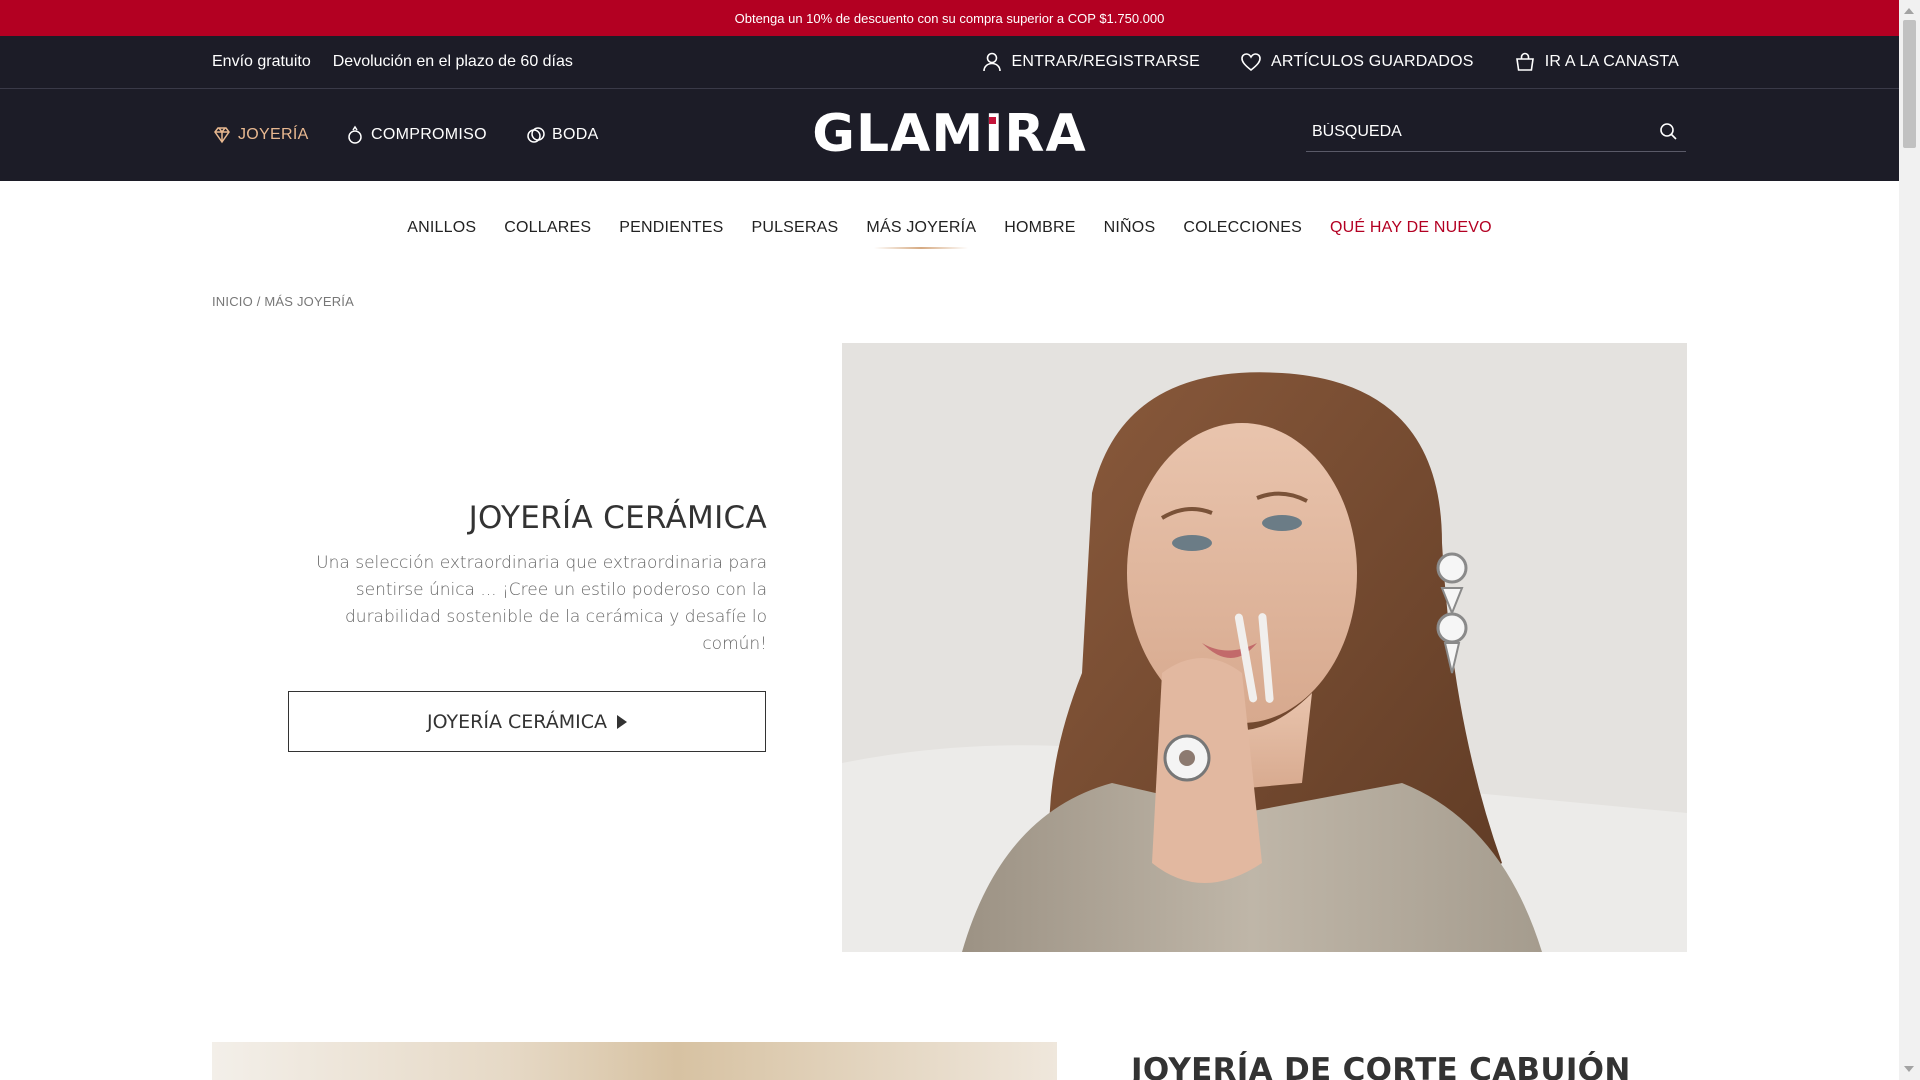 The height and width of the screenshot is (1080, 1920). What do you see at coordinates (794, 228) in the screenshot?
I see `nav-bracelets: PULSERAS` at bounding box center [794, 228].